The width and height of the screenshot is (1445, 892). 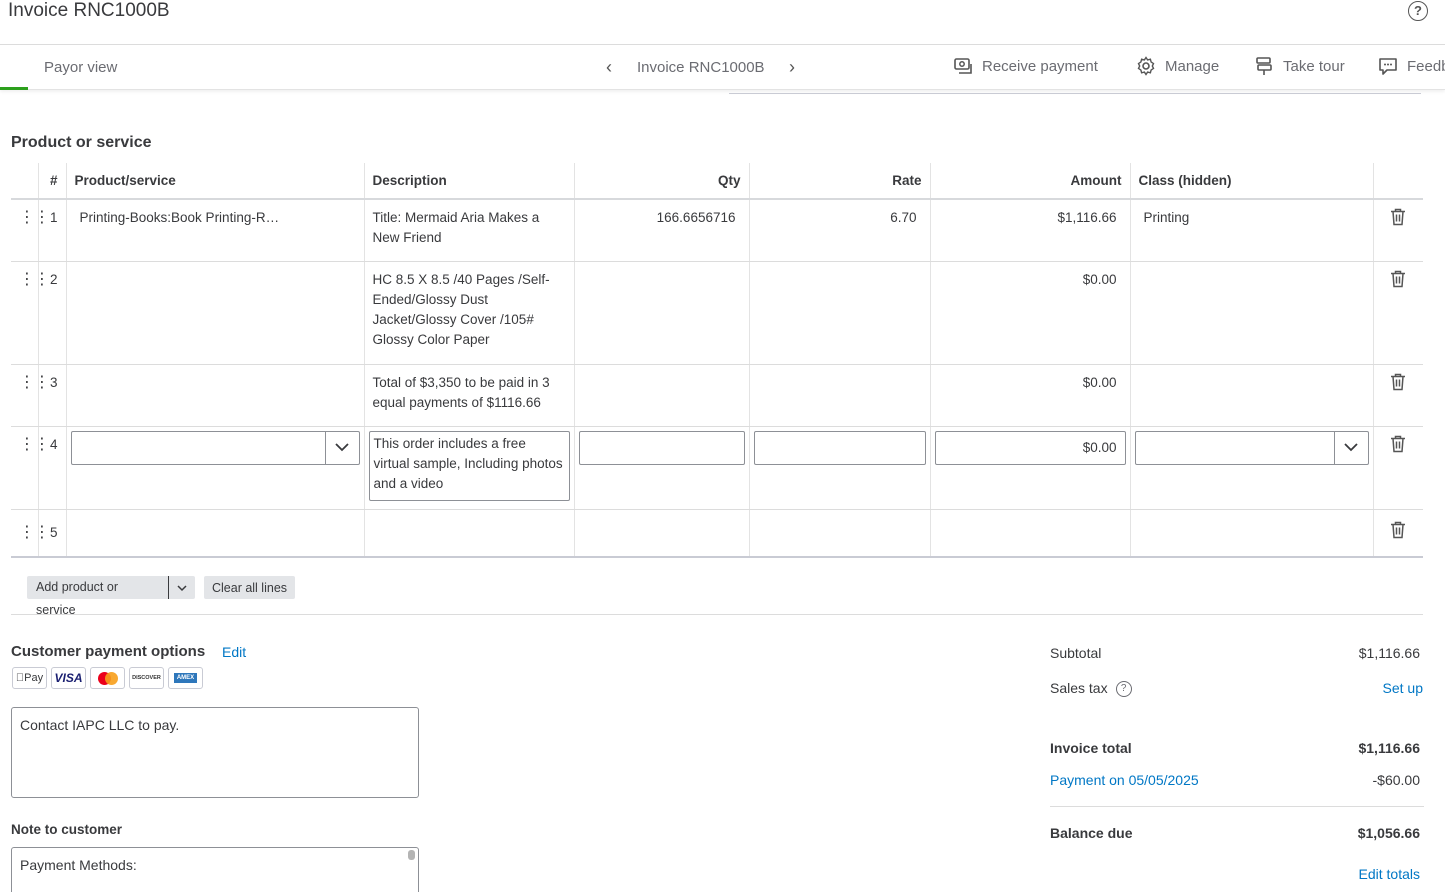 What do you see at coordinates (1079, 688) in the screenshot?
I see `sales-tax-label: Sales tax` at bounding box center [1079, 688].